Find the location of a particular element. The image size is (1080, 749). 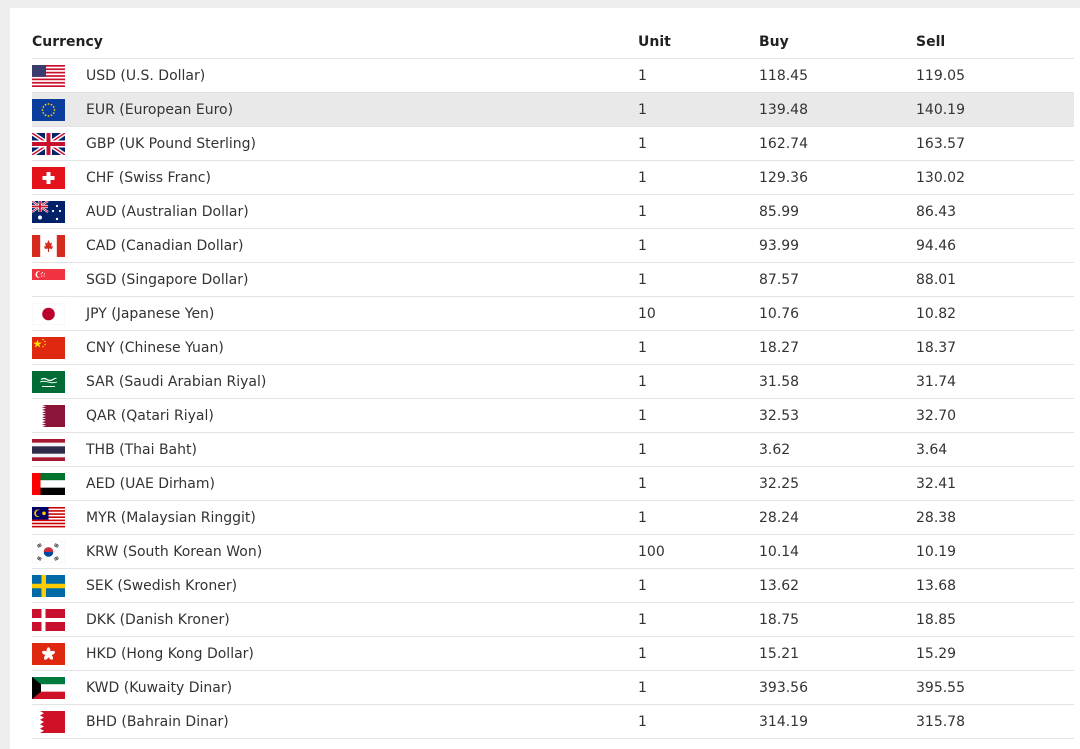

currency-column-header: Currency is located at coordinates (335, 42).